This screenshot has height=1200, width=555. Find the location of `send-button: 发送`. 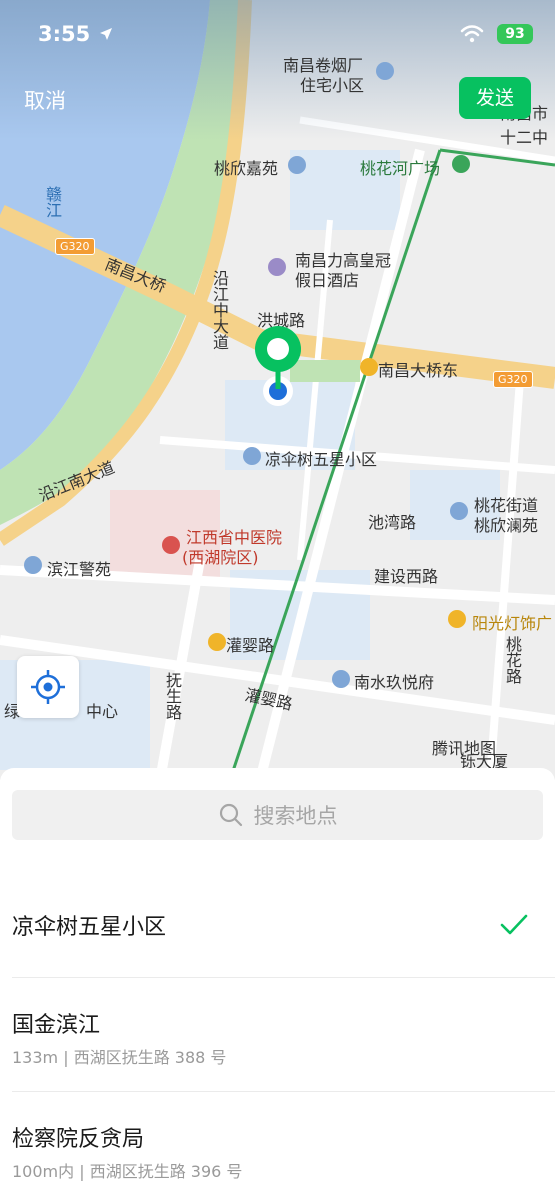

send-button: 发送 is located at coordinates (495, 98).